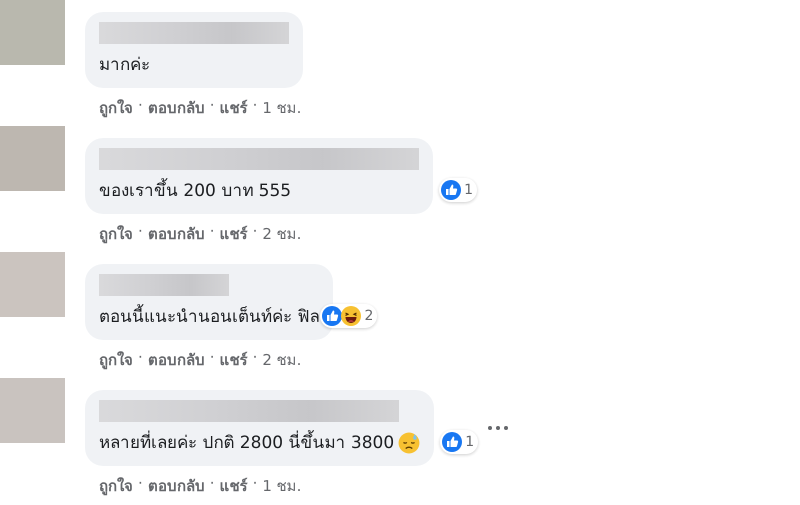 The height and width of the screenshot is (505, 800). What do you see at coordinates (124, 65) in the screenshot?
I see `comment-text: มากค่ะ` at bounding box center [124, 65].